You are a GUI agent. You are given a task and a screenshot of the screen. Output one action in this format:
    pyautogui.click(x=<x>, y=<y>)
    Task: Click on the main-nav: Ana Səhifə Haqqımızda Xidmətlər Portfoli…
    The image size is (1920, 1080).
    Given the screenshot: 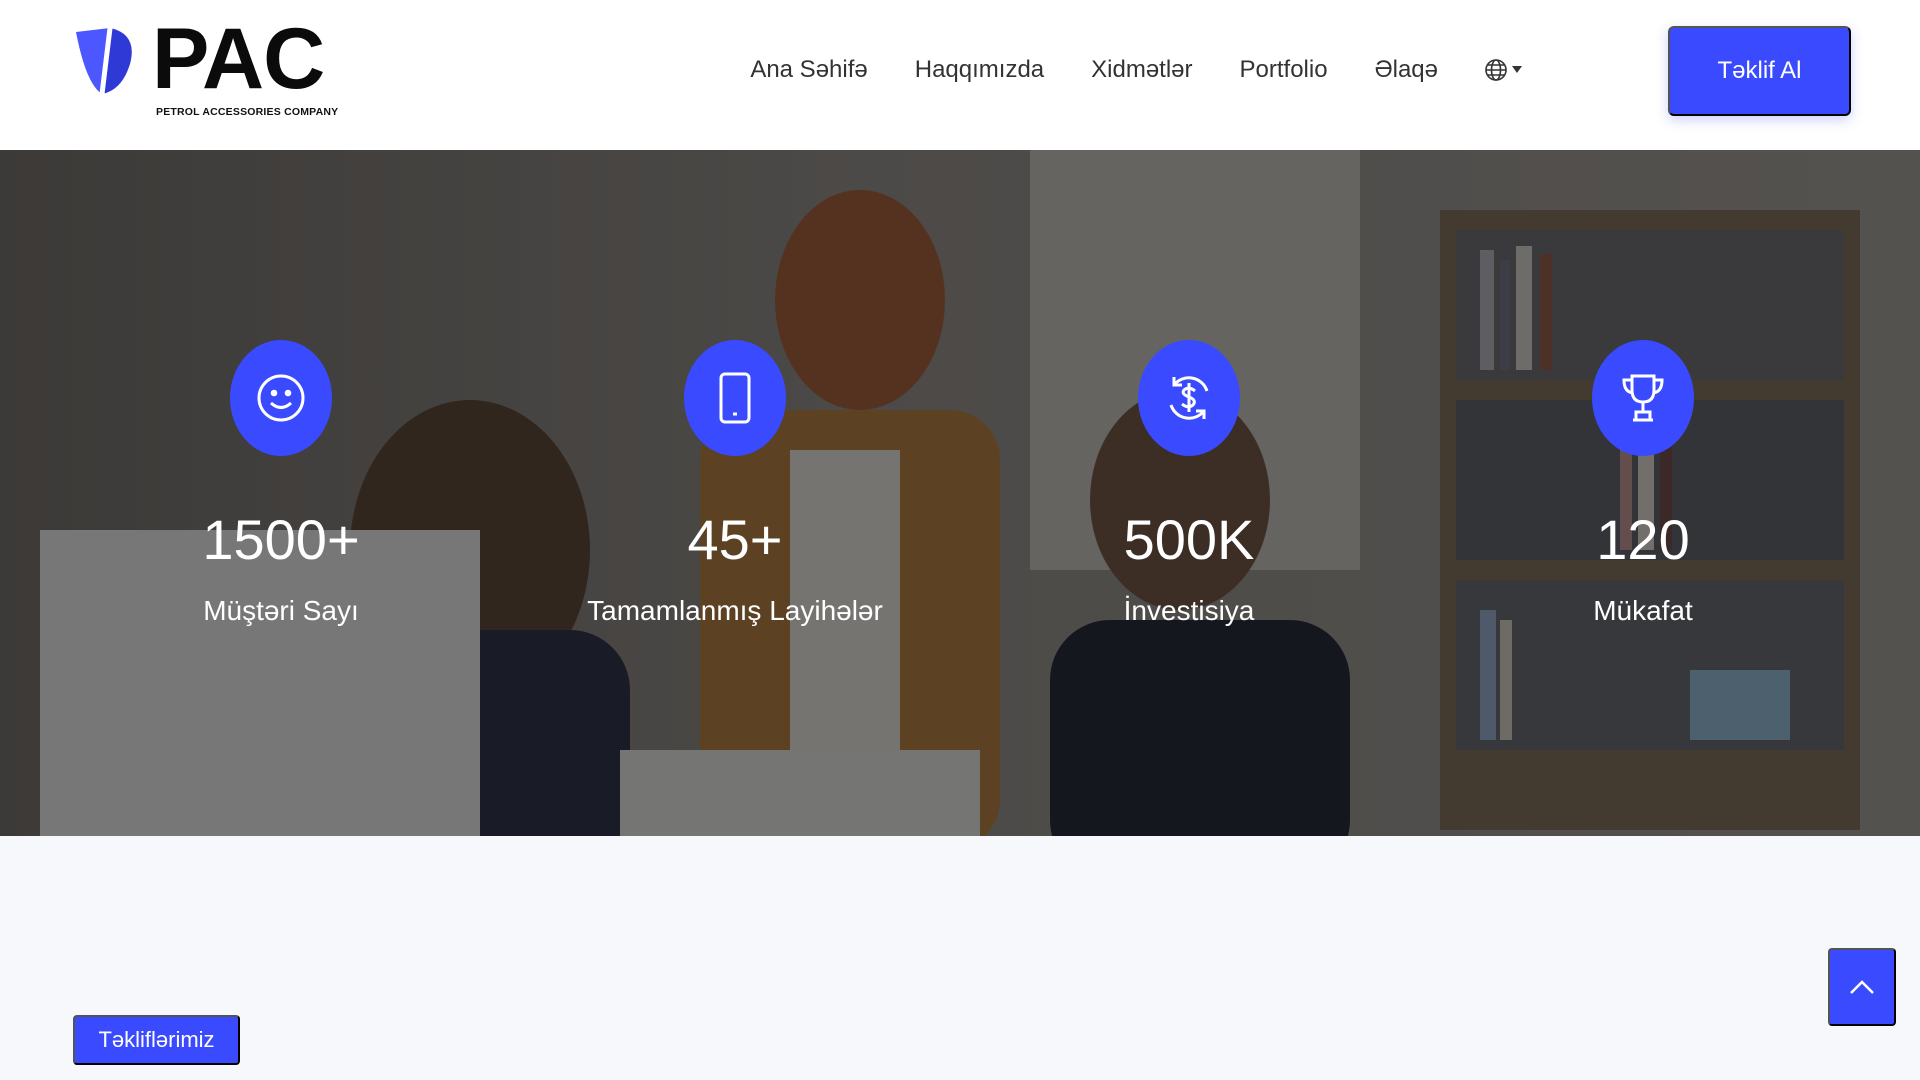 What is the action you would take?
    pyautogui.click(x=1136, y=70)
    